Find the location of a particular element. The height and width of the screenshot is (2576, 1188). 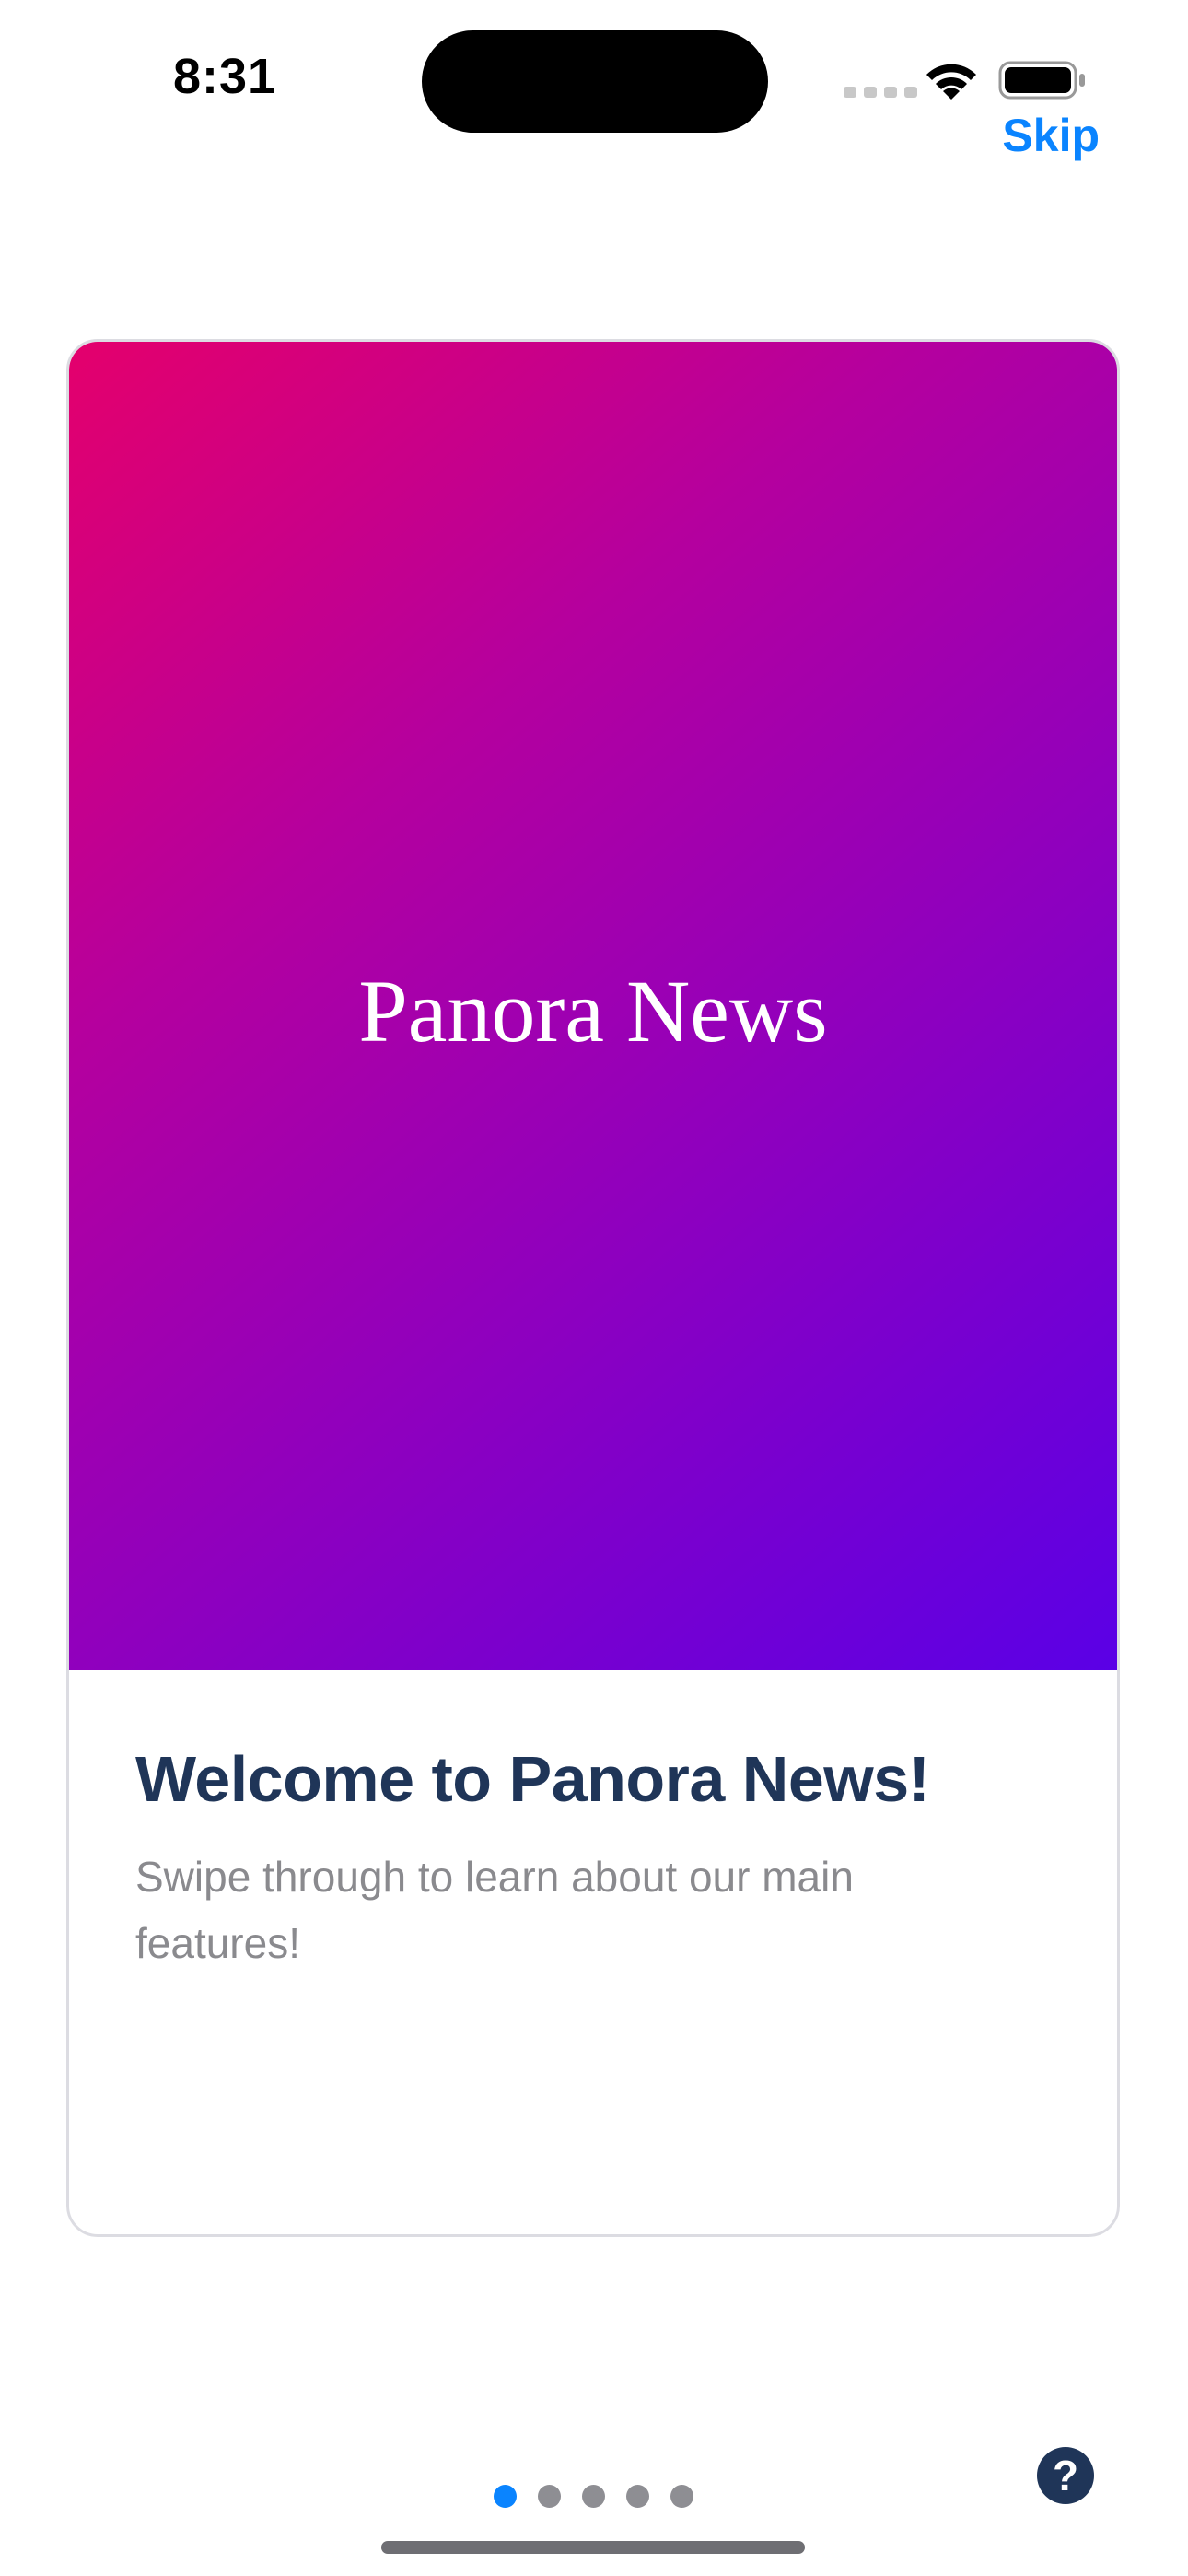

cellular-signal-icon is located at coordinates (880, 92).